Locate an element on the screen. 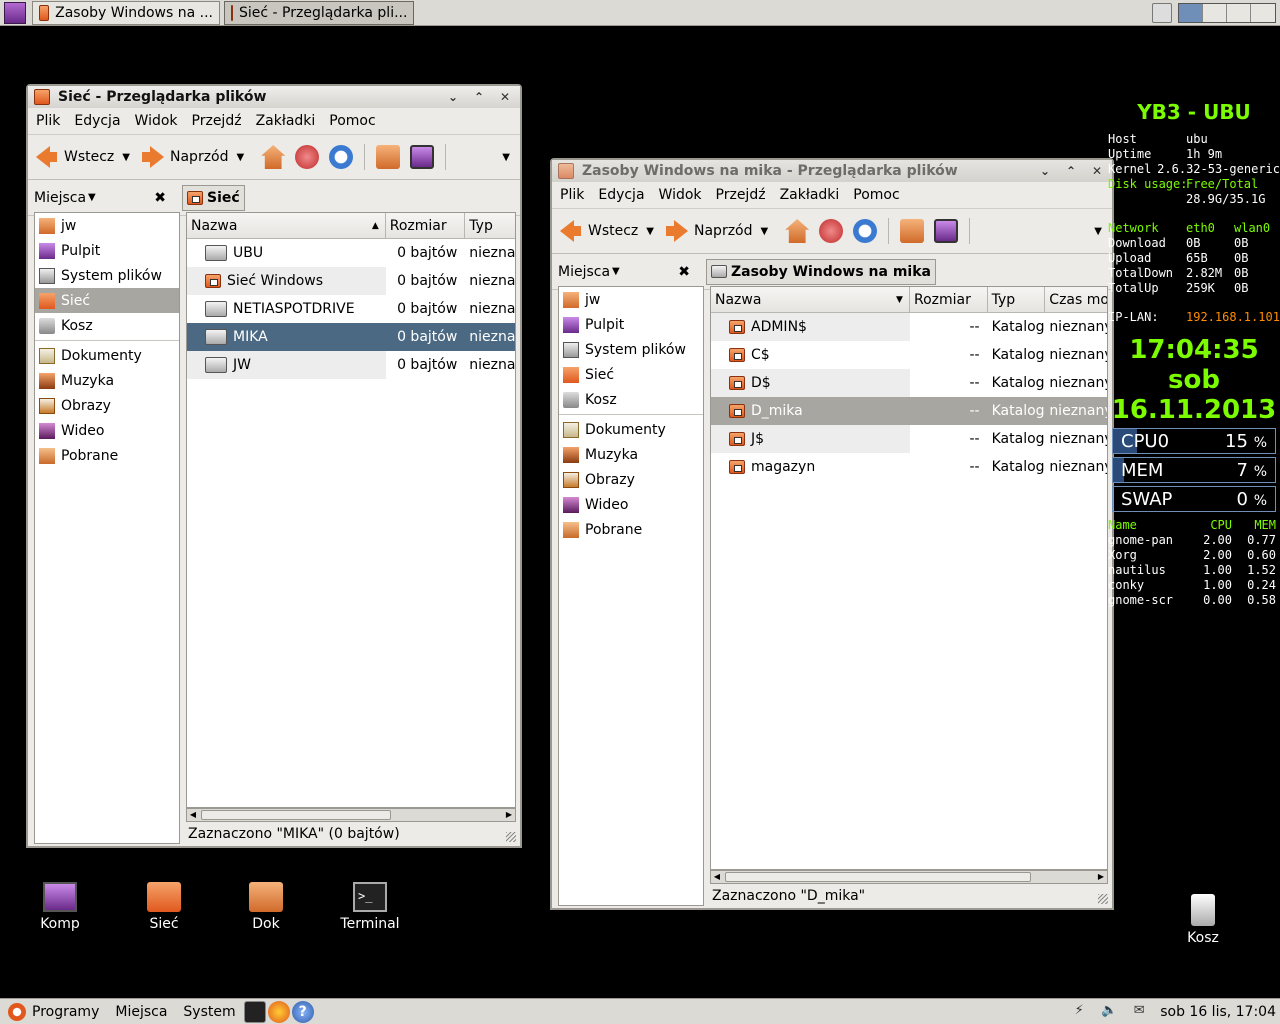  sidebar-item-obrazy: Obrazy is located at coordinates (107, 405).